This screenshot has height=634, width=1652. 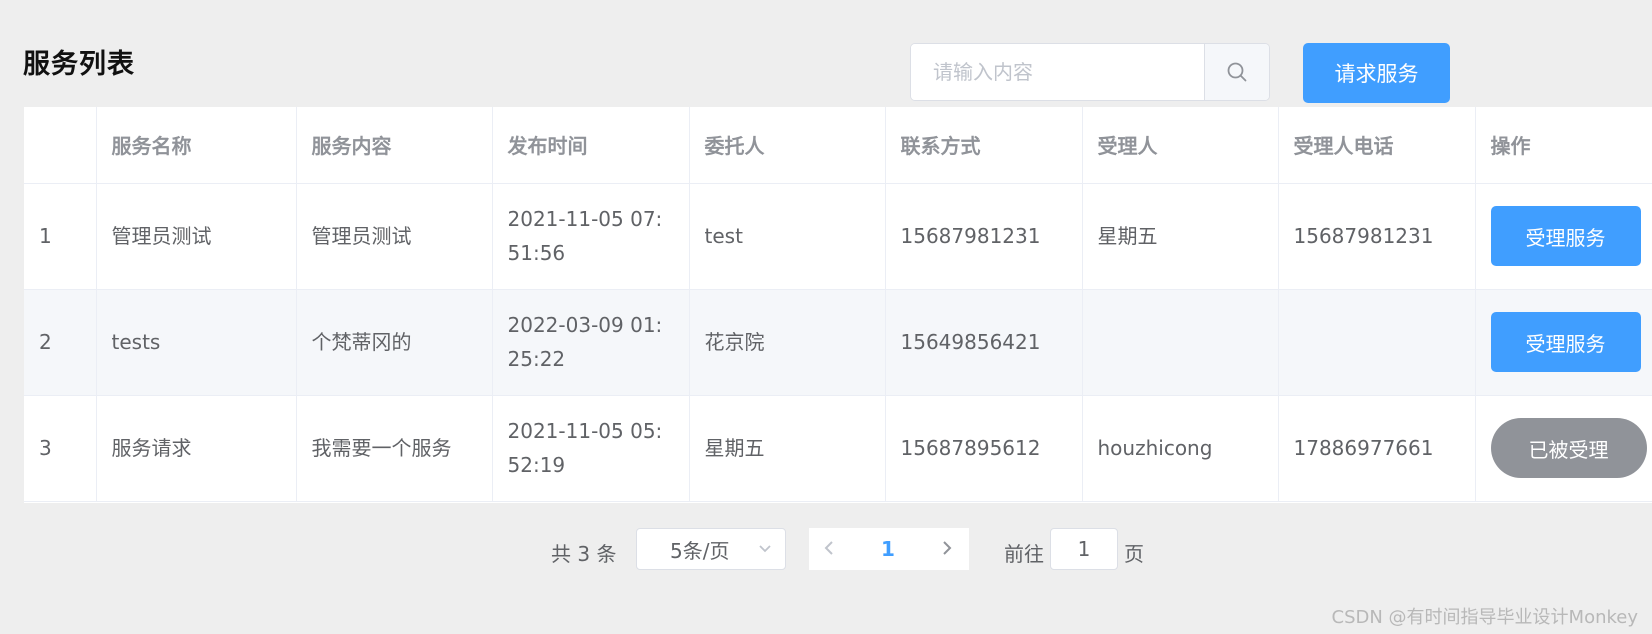 I want to click on pagination: 共 3 条 5条/页 1 前往 页, so click(x=826, y=550).